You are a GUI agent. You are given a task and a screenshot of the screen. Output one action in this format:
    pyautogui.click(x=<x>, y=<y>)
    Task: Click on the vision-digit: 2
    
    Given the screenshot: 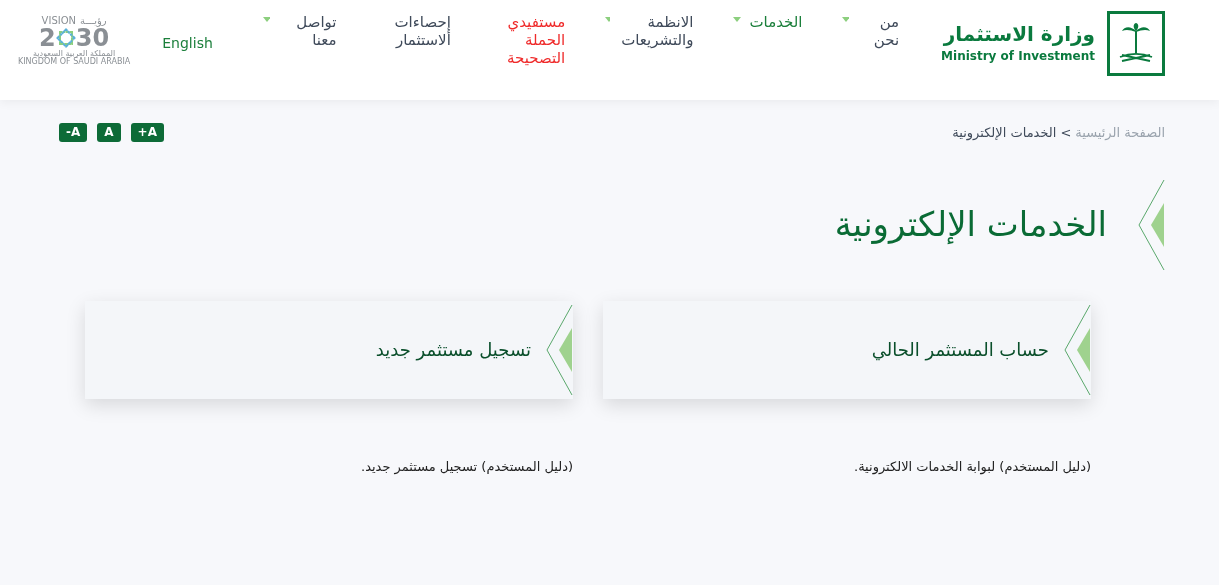 What is the action you would take?
    pyautogui.click(x=47, y=38)
    